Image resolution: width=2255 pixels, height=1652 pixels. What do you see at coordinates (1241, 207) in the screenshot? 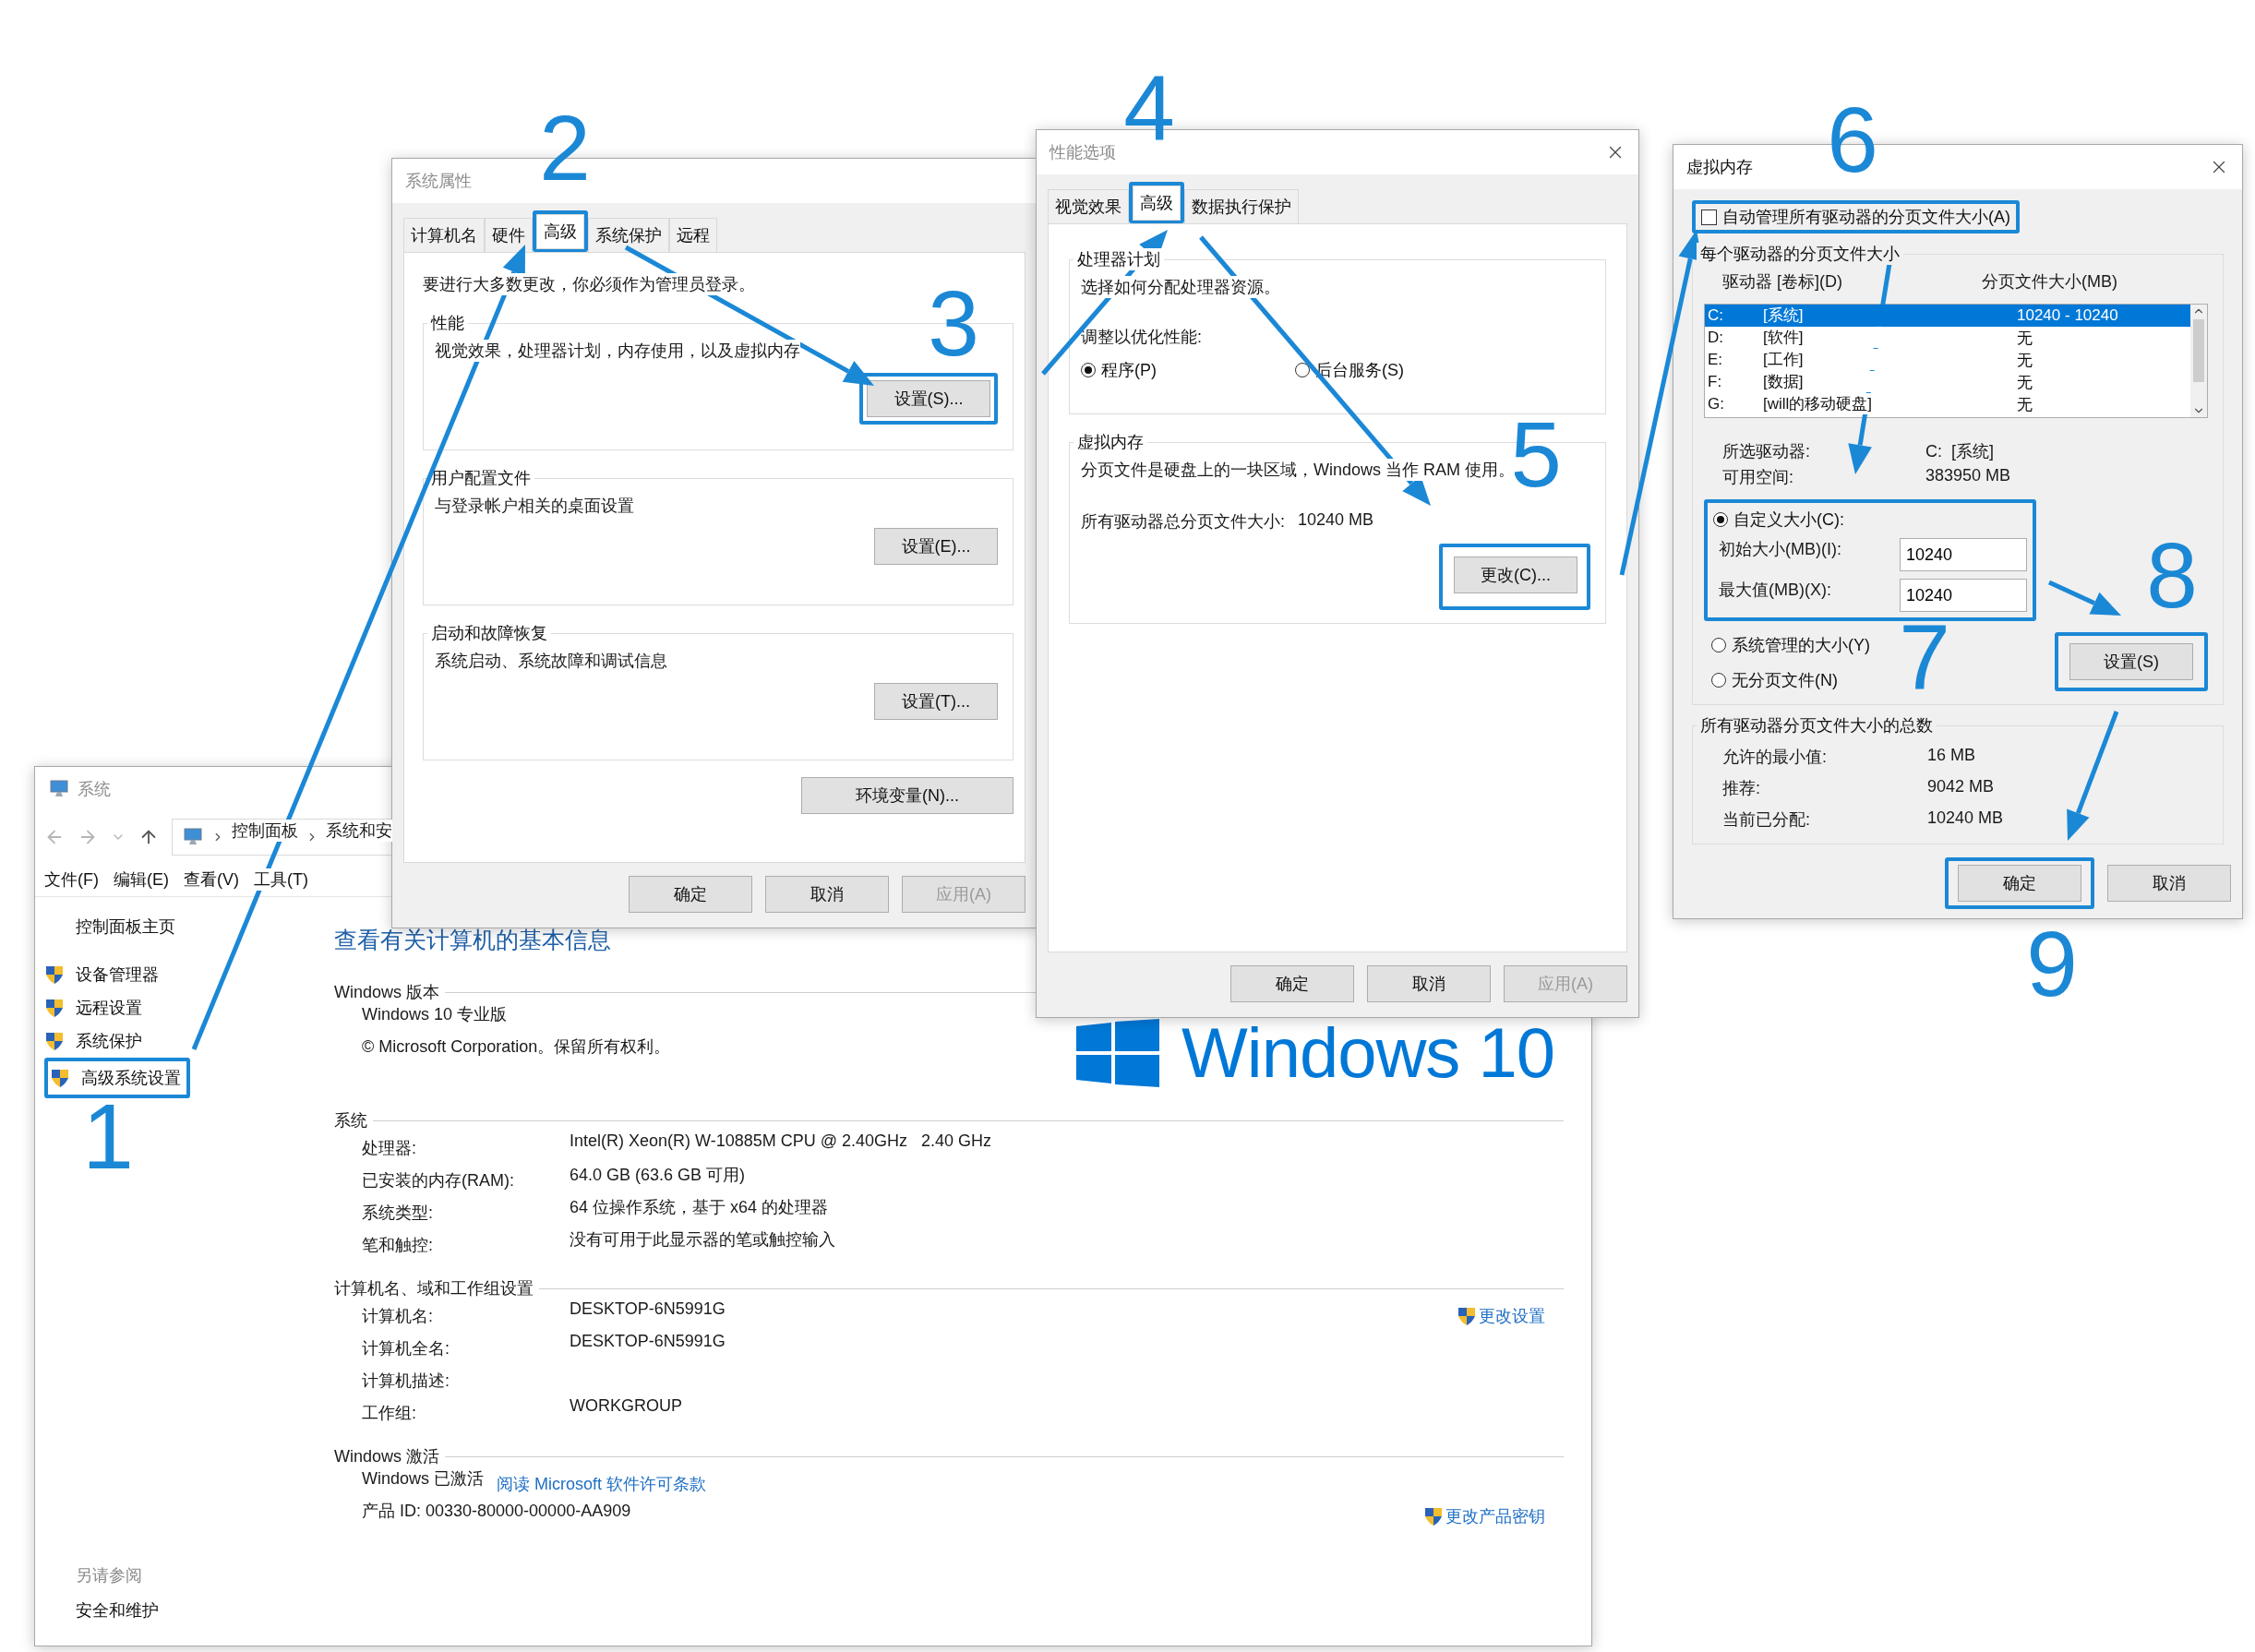
I see `tab: 数据执行保护` at bounding box center [1241, 207].